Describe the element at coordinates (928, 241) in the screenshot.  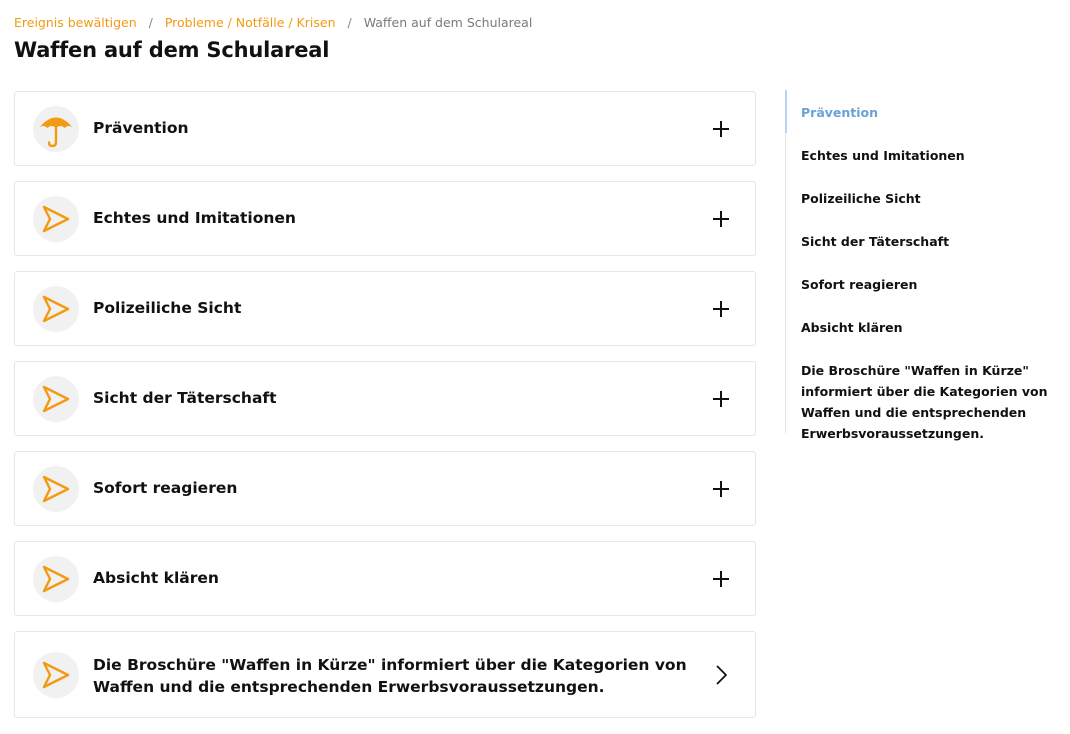
I see `toc-item-sicht-taeterschaft: Sicht der Täterschaft` at that location.